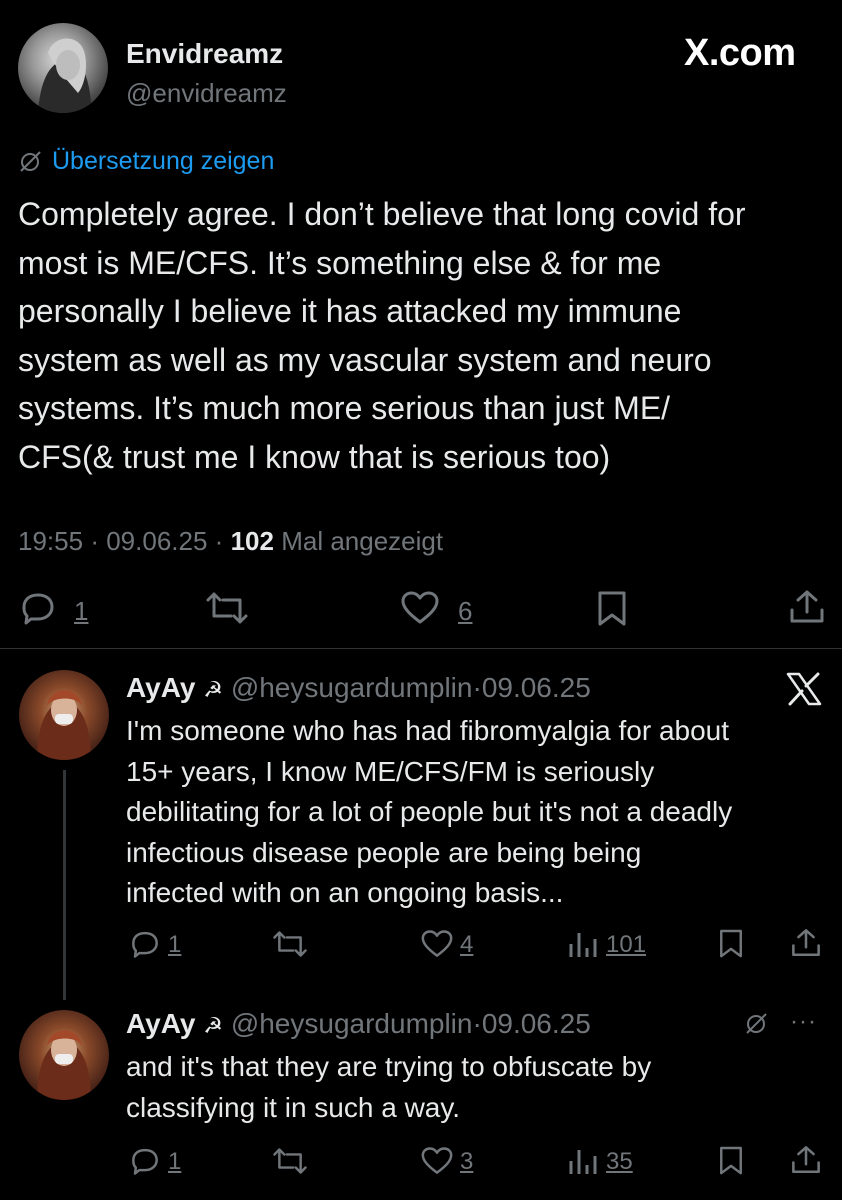  Describe the element at coordinates (740, 53) in the screenshot. I see `x-watermark: X.com` at that location.